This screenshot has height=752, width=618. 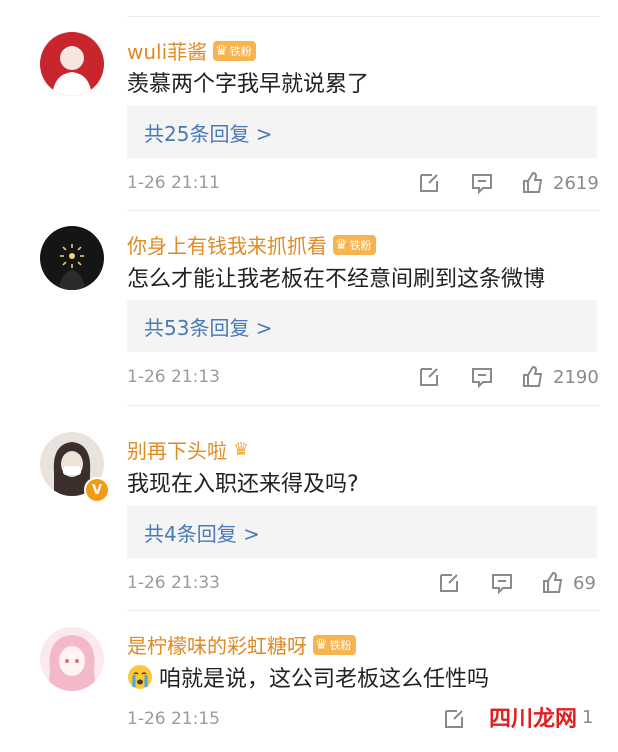 What do you see at coordinates (363, 379) in the screenshot?
I see `comment-meta: 1-26 21:13 2190` at bounding box center [363, 379].